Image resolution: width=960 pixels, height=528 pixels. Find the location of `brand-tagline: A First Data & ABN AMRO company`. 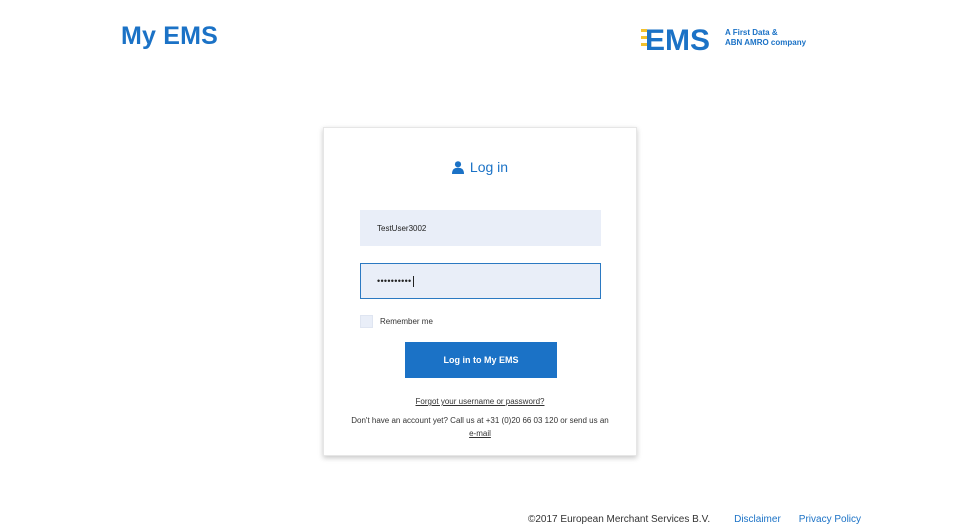

brand-tagline: A First Data & ABN AMRO company is located at coordinates (772, 38).